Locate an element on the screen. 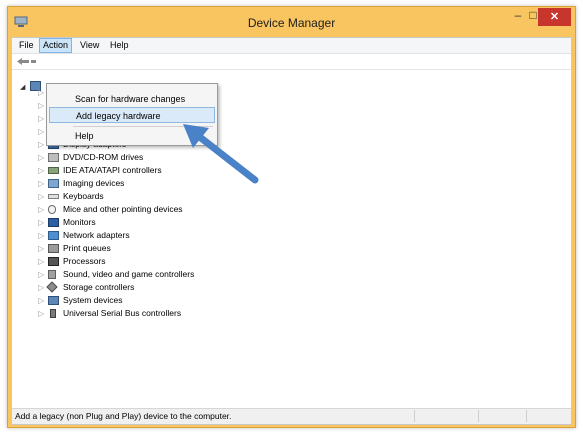 The width and height of the screenshot is (586, 447). tree-item-label: Network adapters is located at coordinates (96, 235).